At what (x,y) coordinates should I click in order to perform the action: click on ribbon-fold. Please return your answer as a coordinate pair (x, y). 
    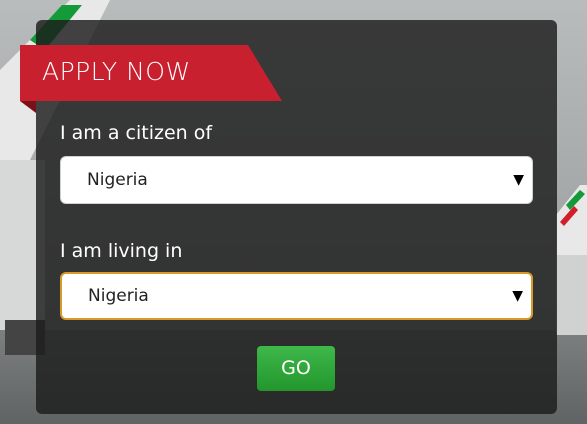
    Looking at the image, I should click on (28, 107).